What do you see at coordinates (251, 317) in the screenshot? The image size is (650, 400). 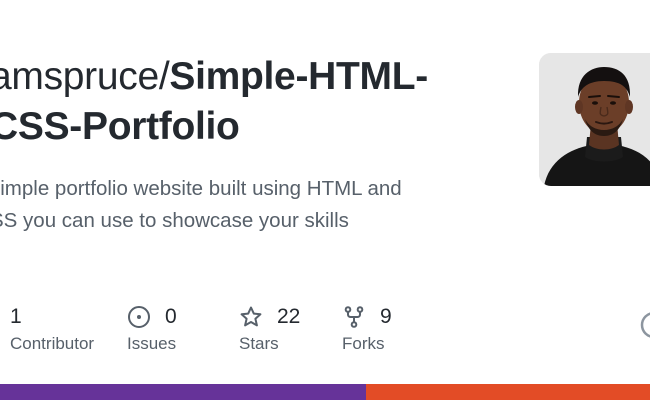 I see `star-icon` at bounding box center [251, 317].